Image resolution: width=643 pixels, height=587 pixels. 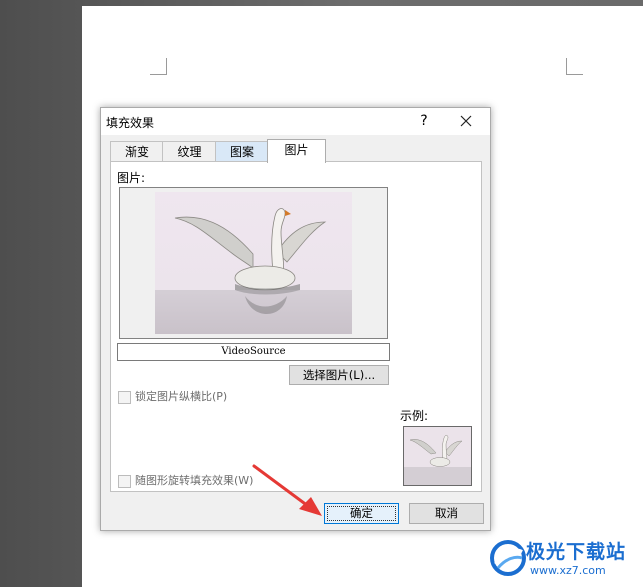 I want to click on cancel-button: 取消, so click(x=446, y=513).